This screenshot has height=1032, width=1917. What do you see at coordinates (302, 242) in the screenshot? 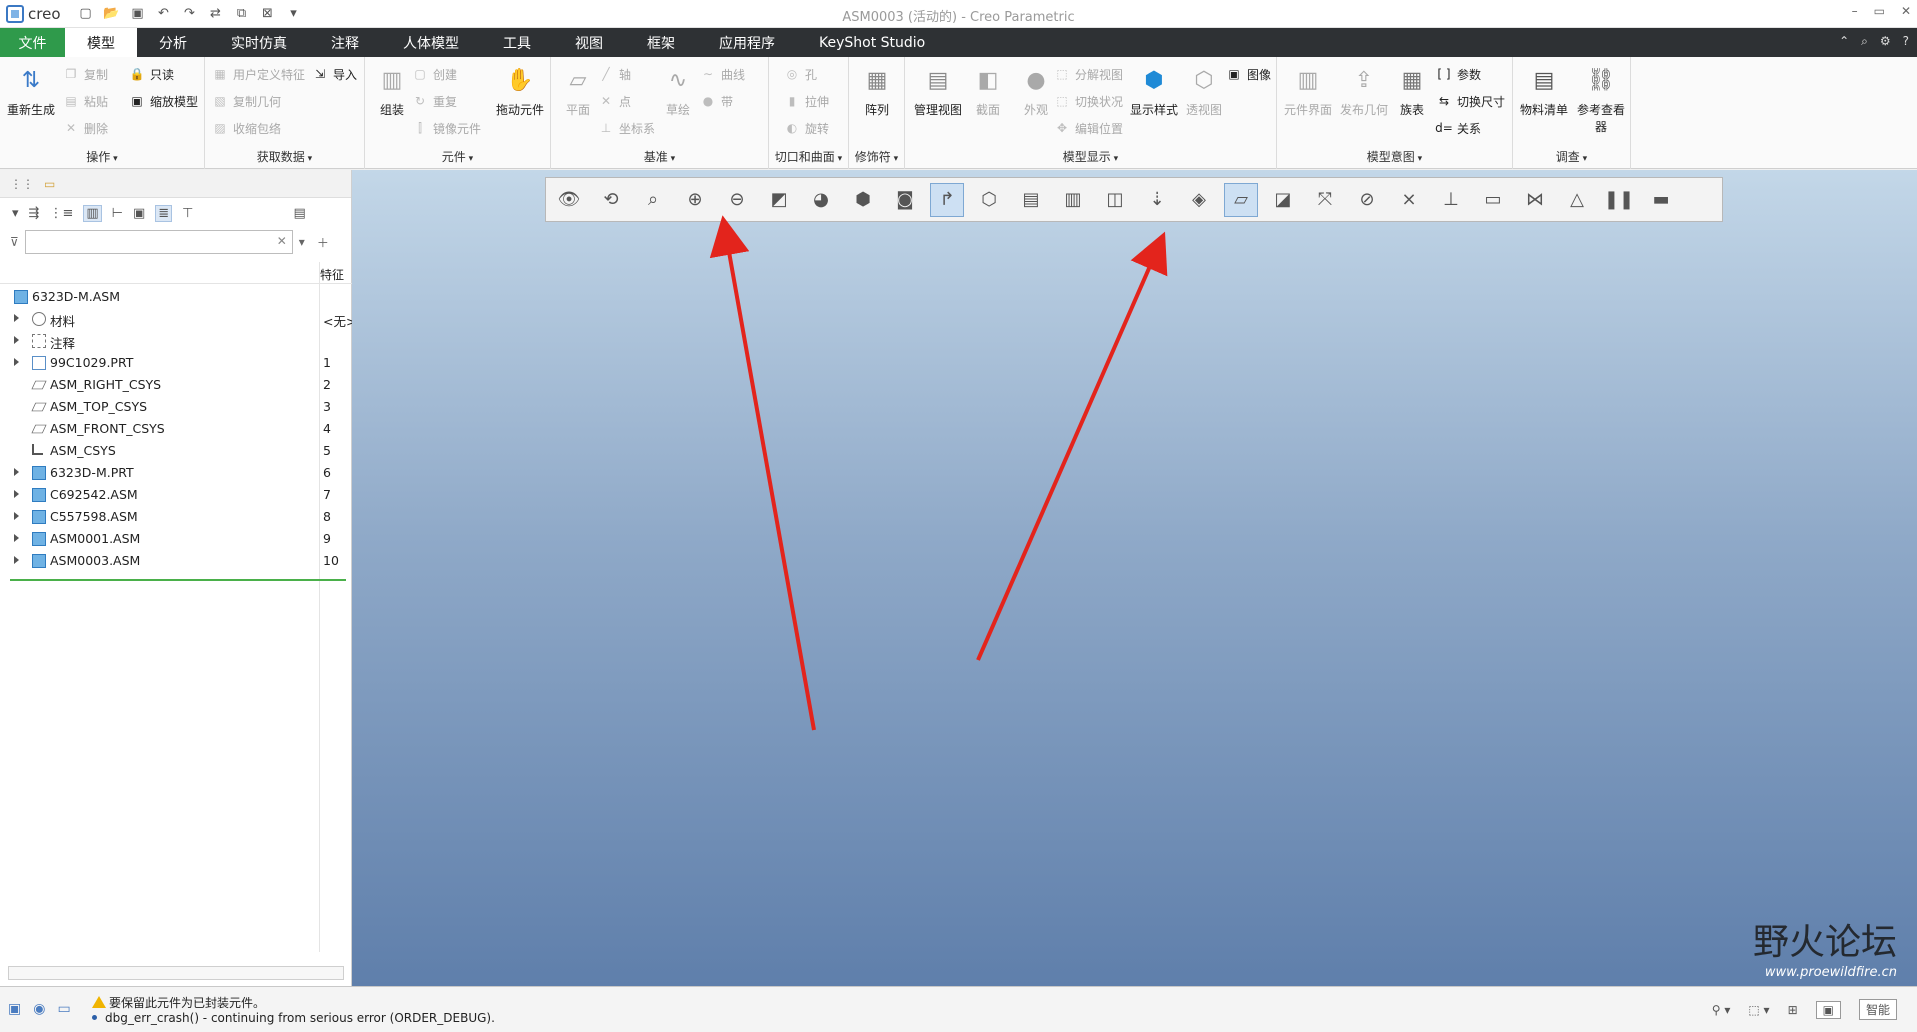
I see `filter-dropdown-icon: ▾` at bounding box center [302, 242].